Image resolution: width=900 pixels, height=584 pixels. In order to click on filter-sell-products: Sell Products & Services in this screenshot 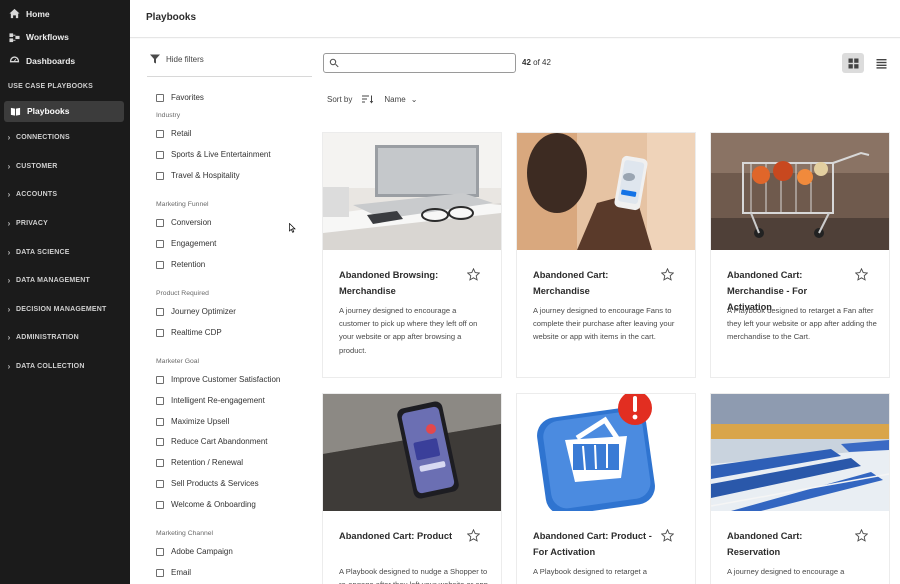, I will do `click(207, 483)`.